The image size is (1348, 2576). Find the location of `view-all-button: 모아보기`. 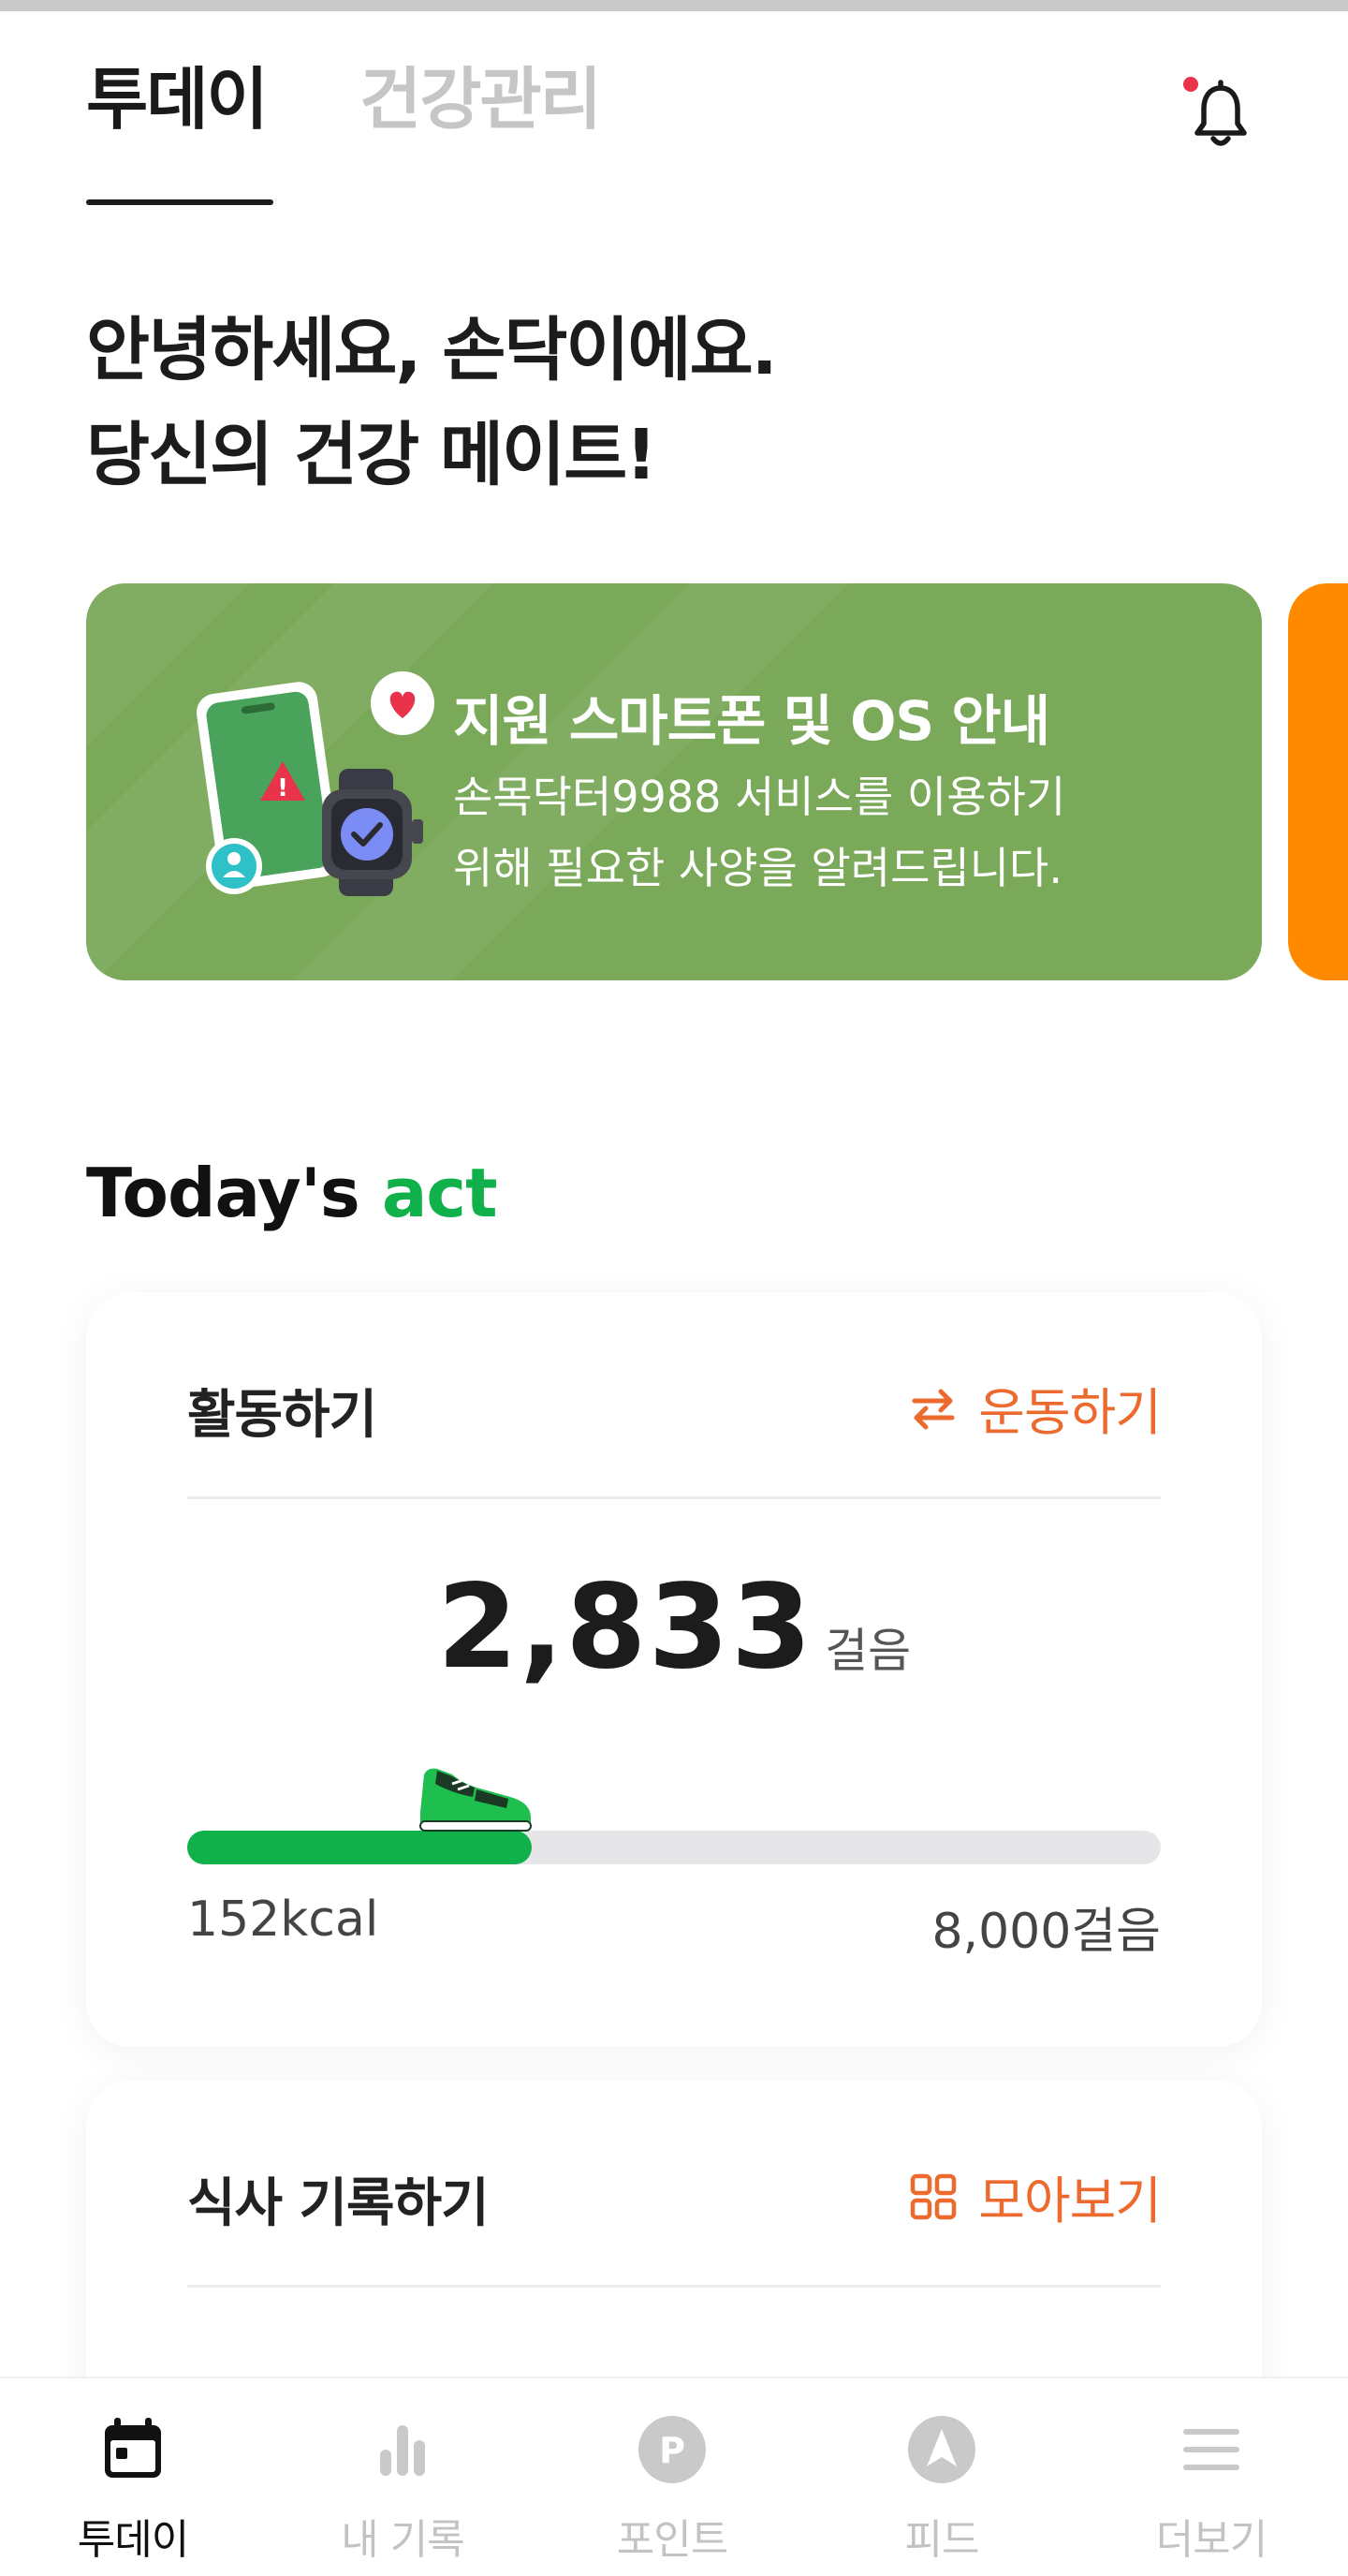

view-all-button: 모아보기 is located at coordinates (1034, 2196).